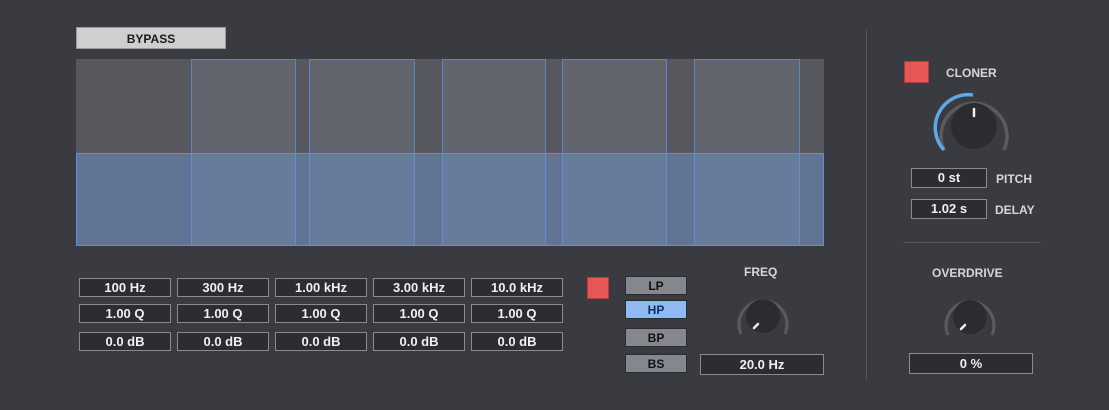  I want to click on band-3-gain-field: 0.0 dB, so click(321, 341).